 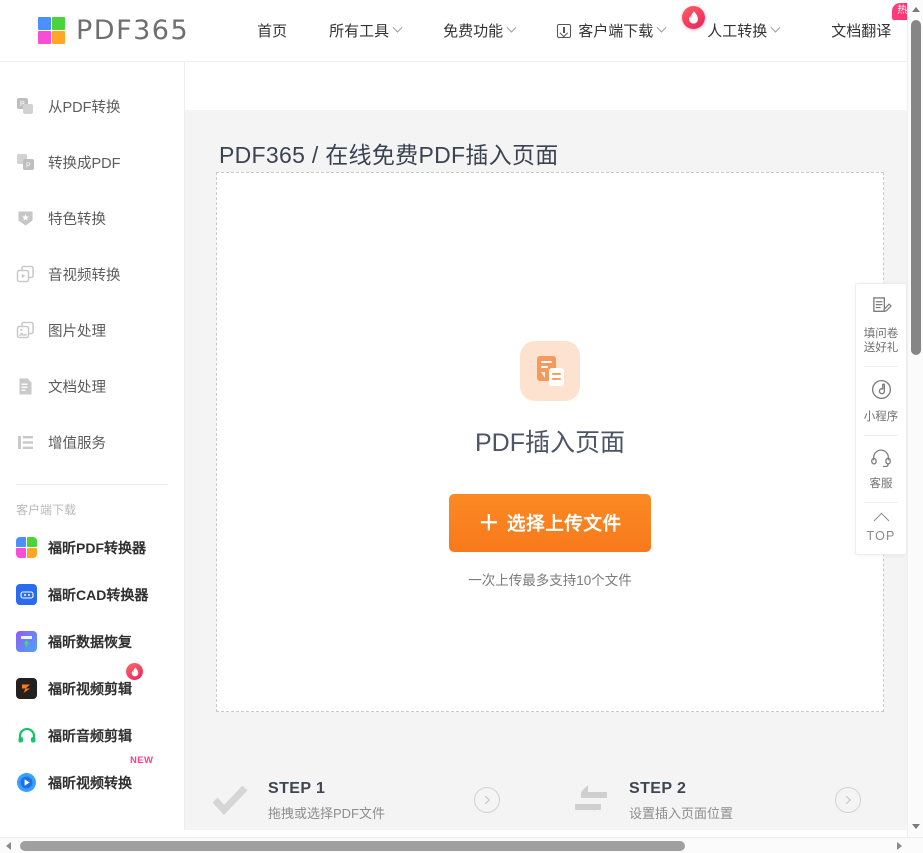 I want to click on scroll-right-arrow-icon, so click(x=899, y=846).